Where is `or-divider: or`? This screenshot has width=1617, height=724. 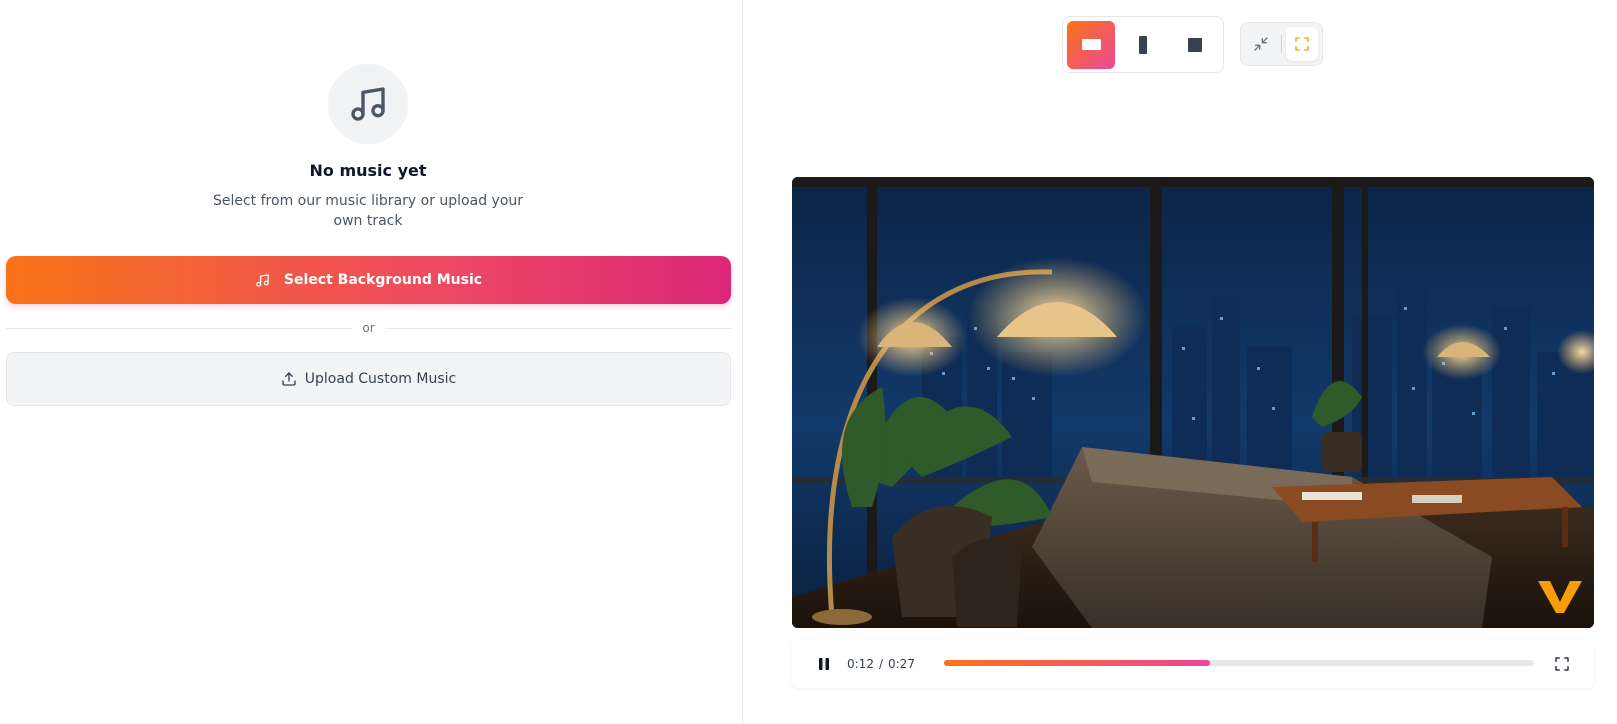
or-divider: or is located at coordinates (368, 328).